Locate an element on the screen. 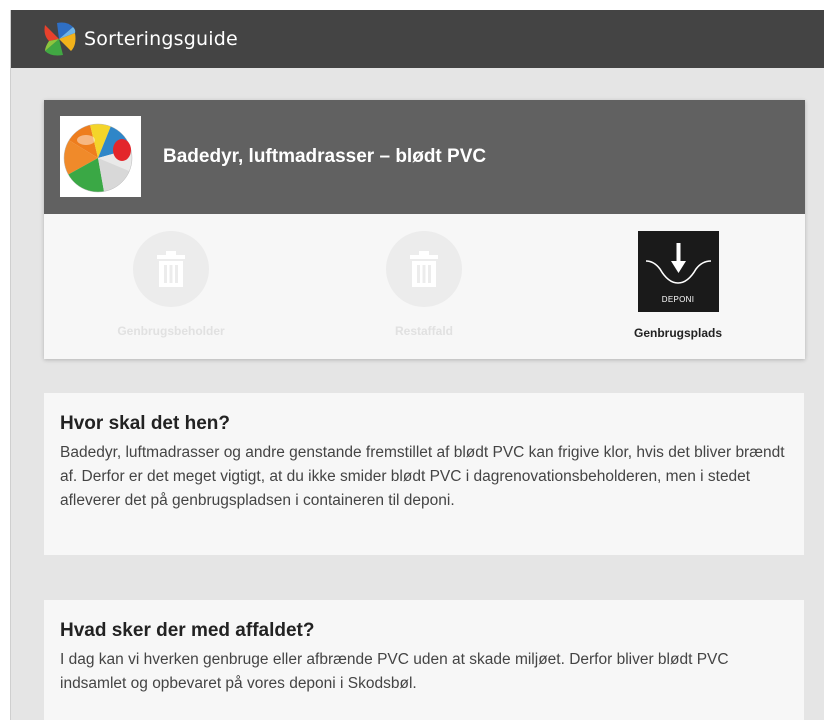 The height and width of the screenshot is (720, 824). item-card-header: Badedyr, luftmadrasser – blødt PVC is located at coordinates (424, 157).